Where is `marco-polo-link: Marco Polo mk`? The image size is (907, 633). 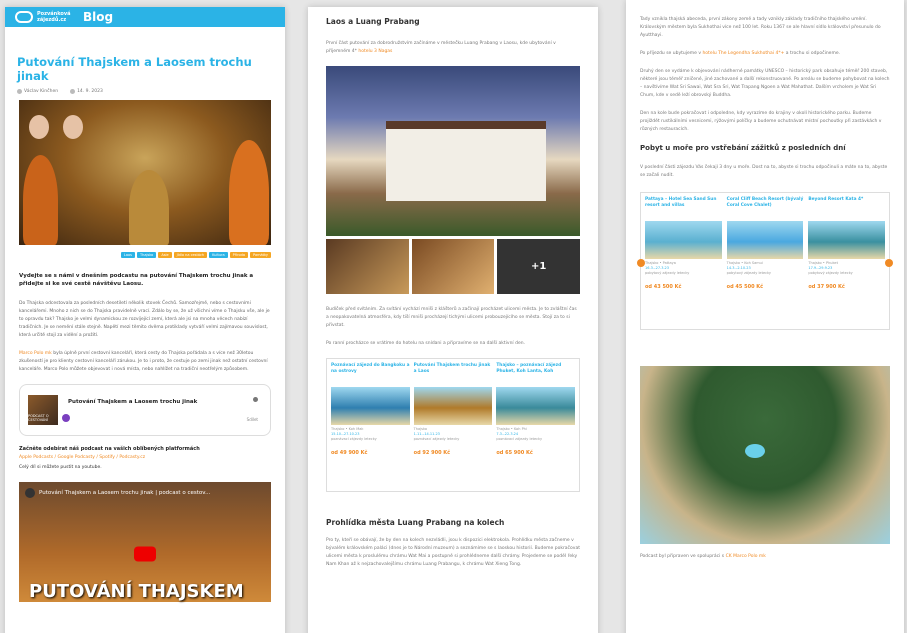 marco-polo-link: Marco Polo mk is located at coordinates (35, 353).